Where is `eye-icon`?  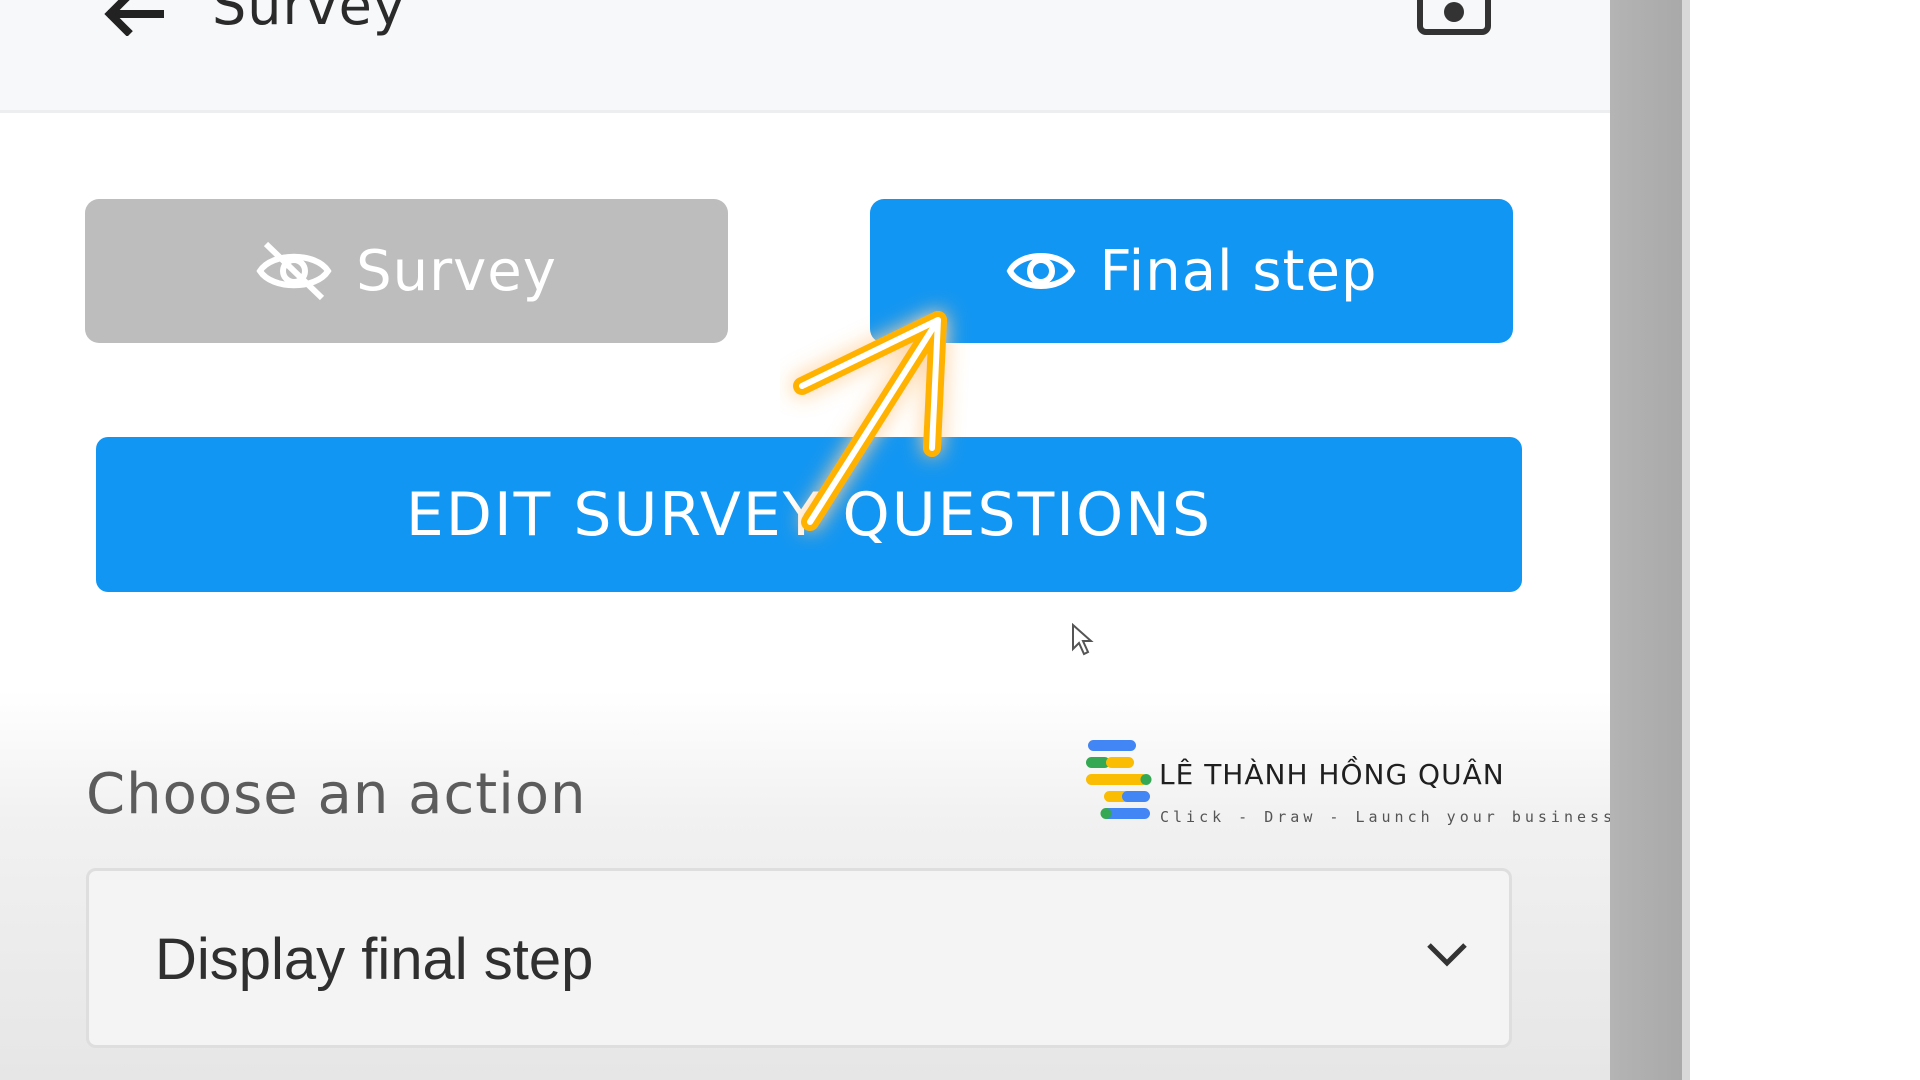 eye-icon is located at coordinates (1040, 271).